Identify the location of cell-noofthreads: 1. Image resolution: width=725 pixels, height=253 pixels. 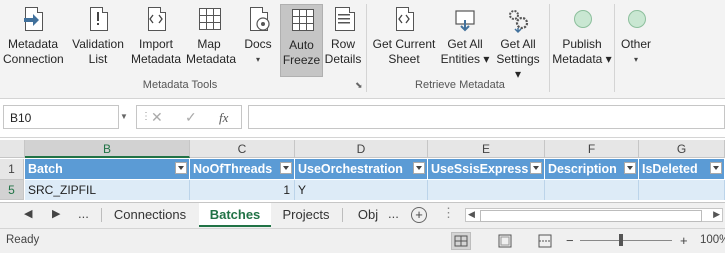
(242, 190).